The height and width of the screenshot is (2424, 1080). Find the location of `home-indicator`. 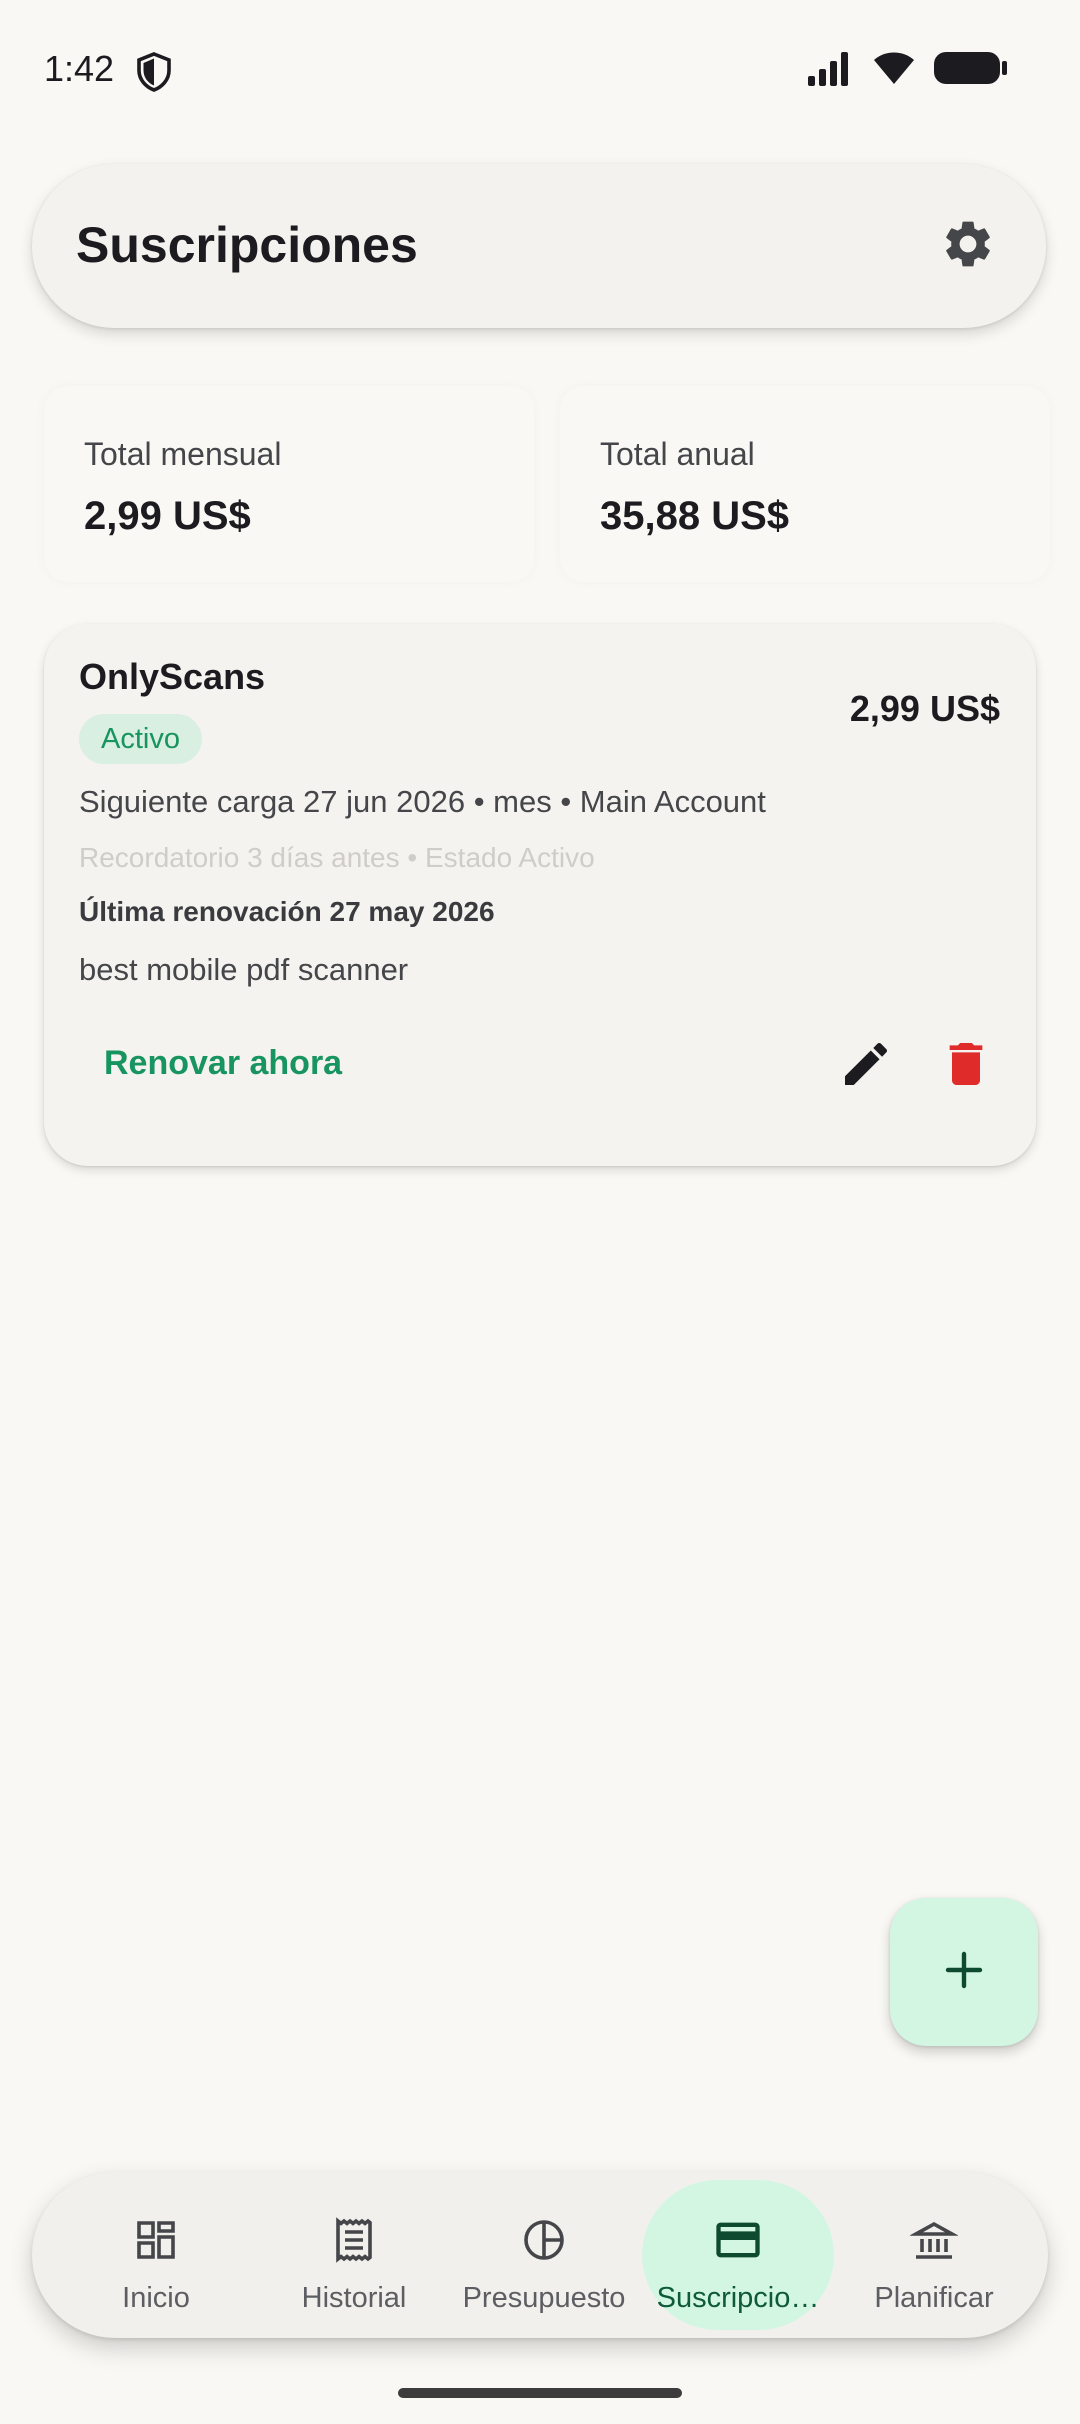

home-indicator is located at coordinates (540, 2393).